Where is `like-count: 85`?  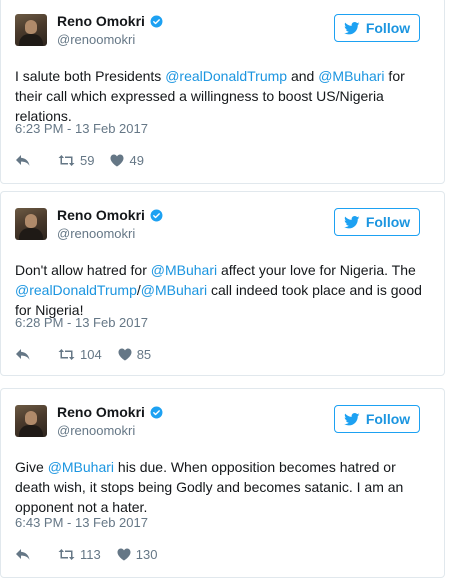
like-count: 85 is located at coordinates (144, 354).